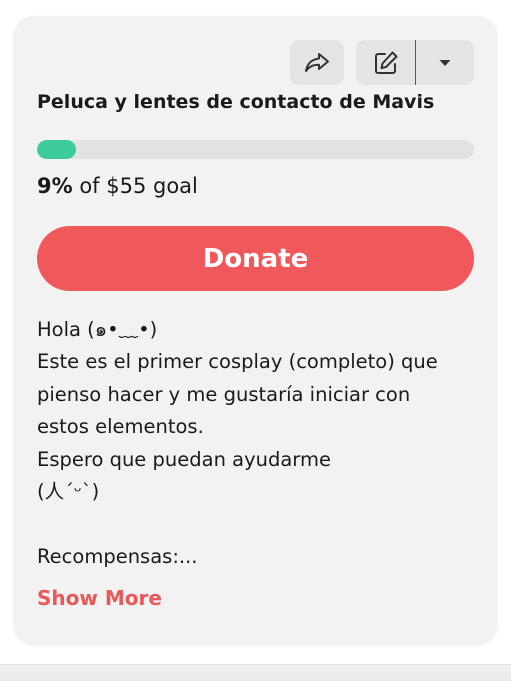 The width and height of the screenshot is (511, 681). Describe the element at coordinates (135, 186) in the screenshot. I see `goal-text: of $55 goal` at that location.